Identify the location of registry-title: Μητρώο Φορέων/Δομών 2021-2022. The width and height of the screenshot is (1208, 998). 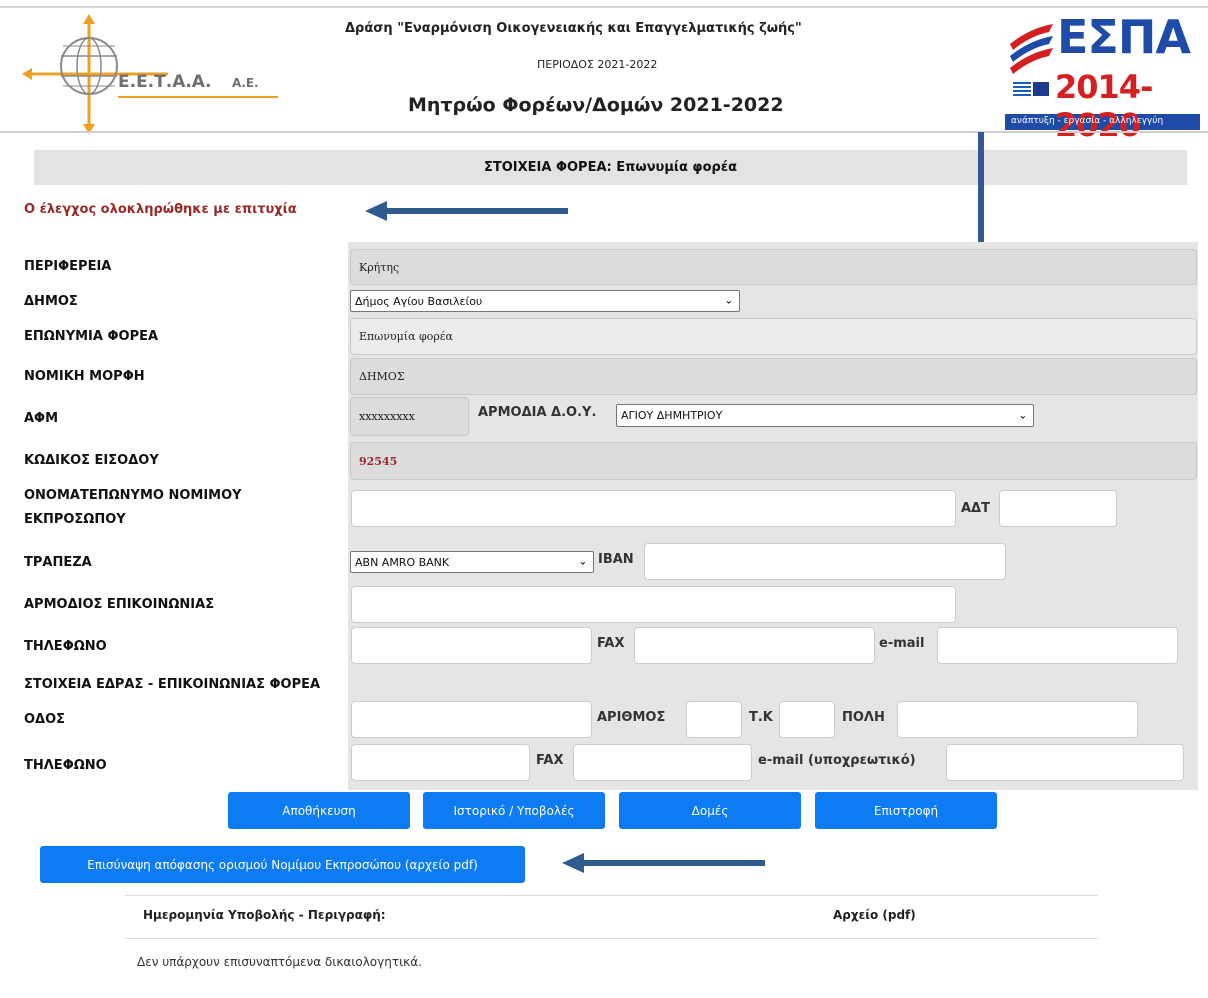
(596, 105).